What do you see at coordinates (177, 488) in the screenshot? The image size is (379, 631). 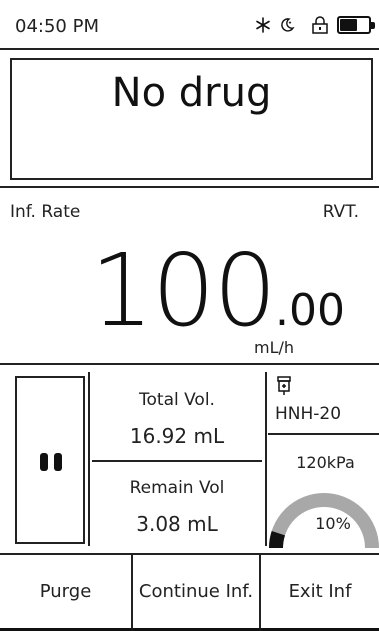 I see `remain-volume-label: Remain Vol` at bounding box center [177, 488].